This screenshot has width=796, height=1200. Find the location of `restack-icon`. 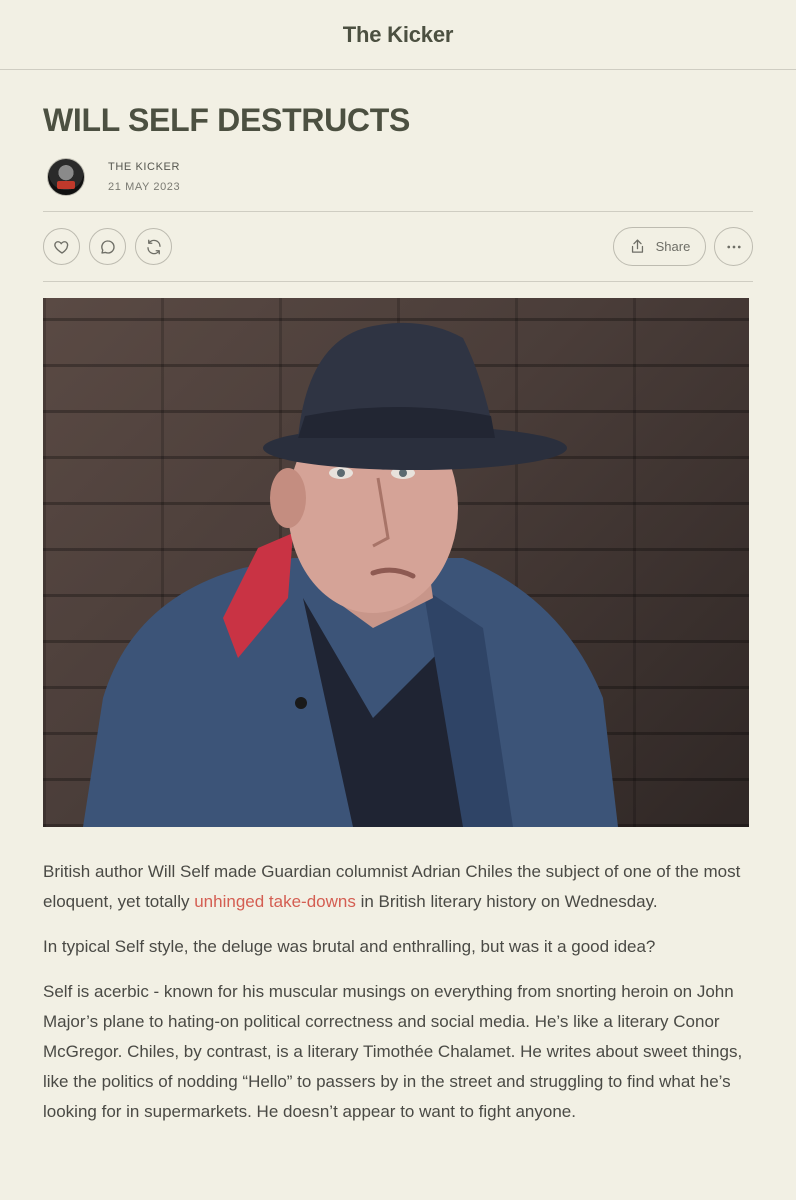

restack-icon is located at coordinates (153, 246).